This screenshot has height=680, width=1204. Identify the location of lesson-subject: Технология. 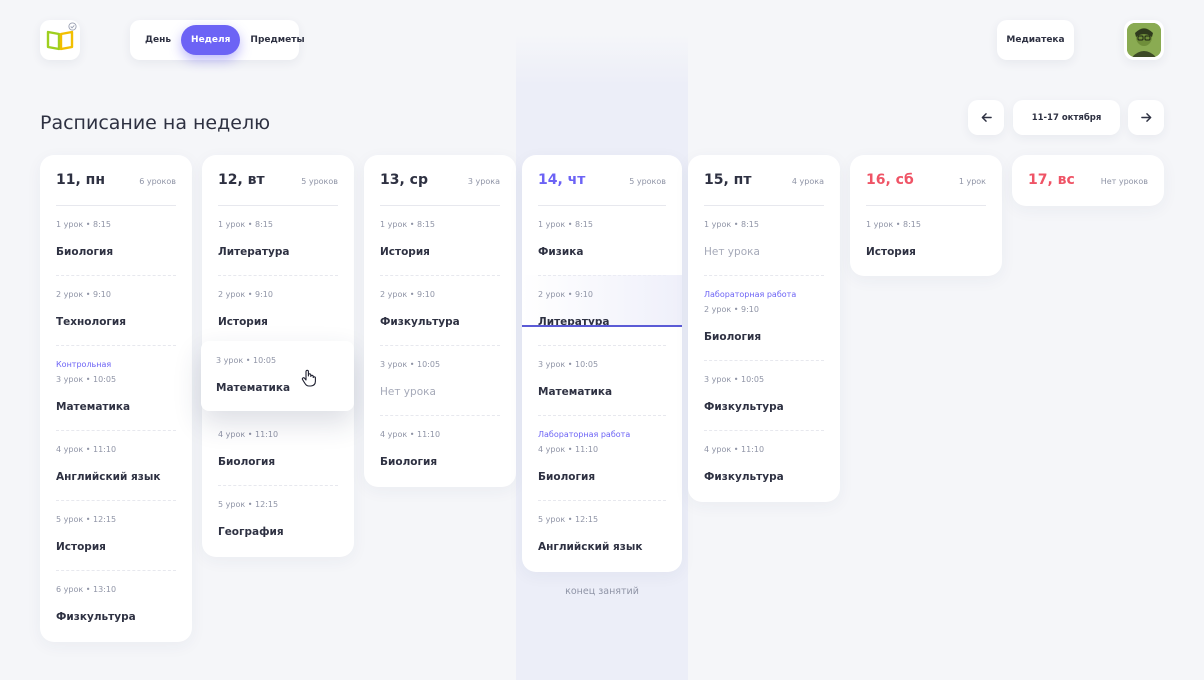
(91, 322).